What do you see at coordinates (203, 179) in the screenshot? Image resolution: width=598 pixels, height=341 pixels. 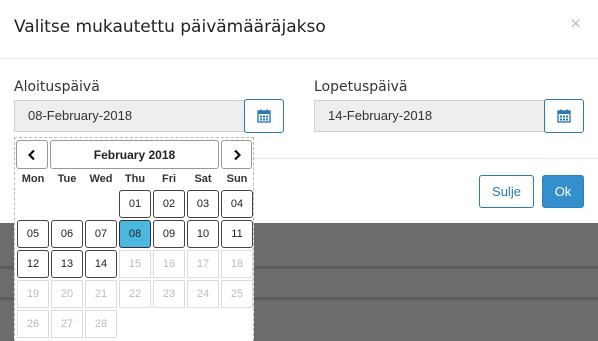 I see `weekday-label: Sat` at bounding box center [203, 179].